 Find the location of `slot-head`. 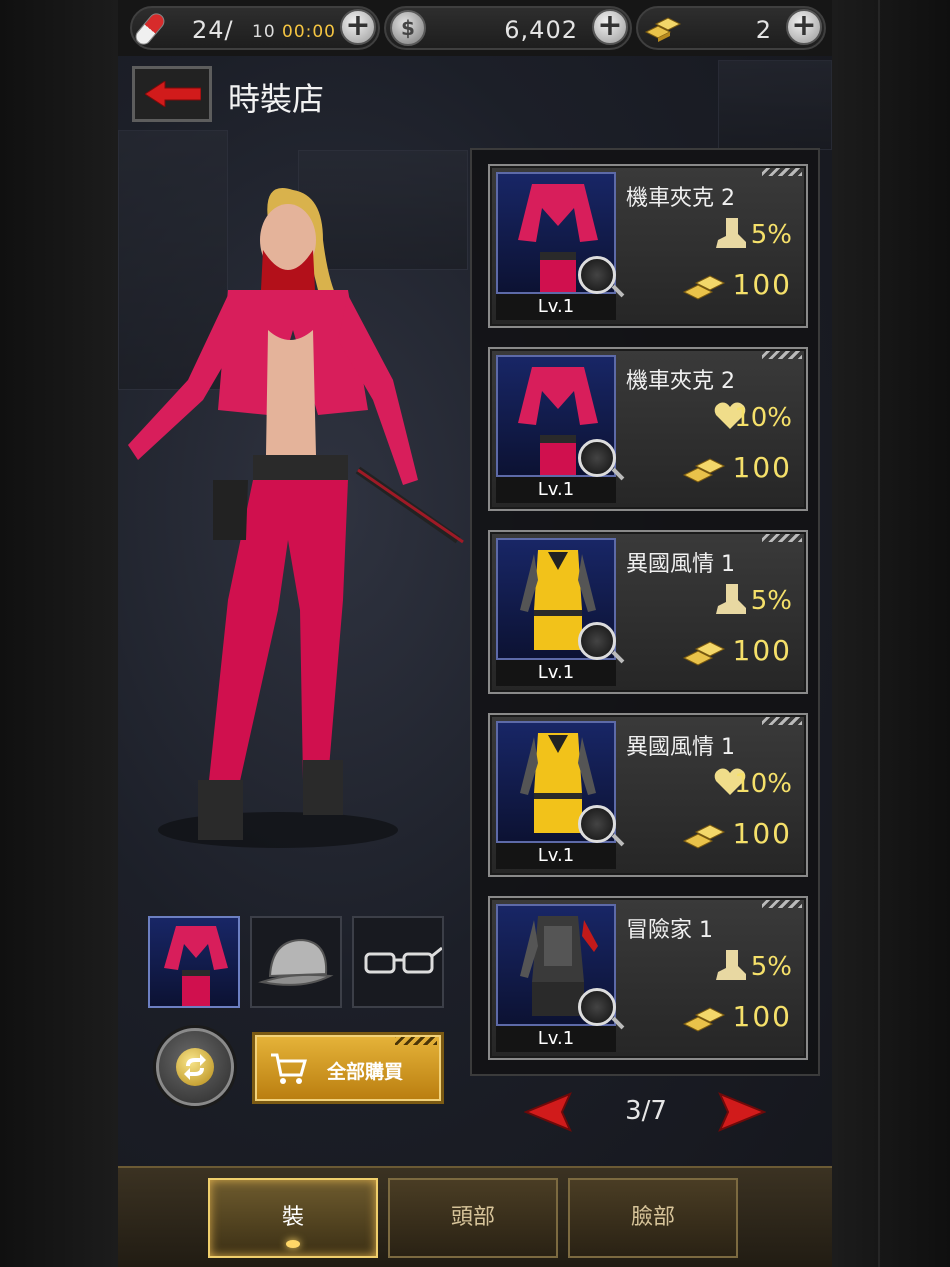

slot-head is located at coordinates (296, 962).